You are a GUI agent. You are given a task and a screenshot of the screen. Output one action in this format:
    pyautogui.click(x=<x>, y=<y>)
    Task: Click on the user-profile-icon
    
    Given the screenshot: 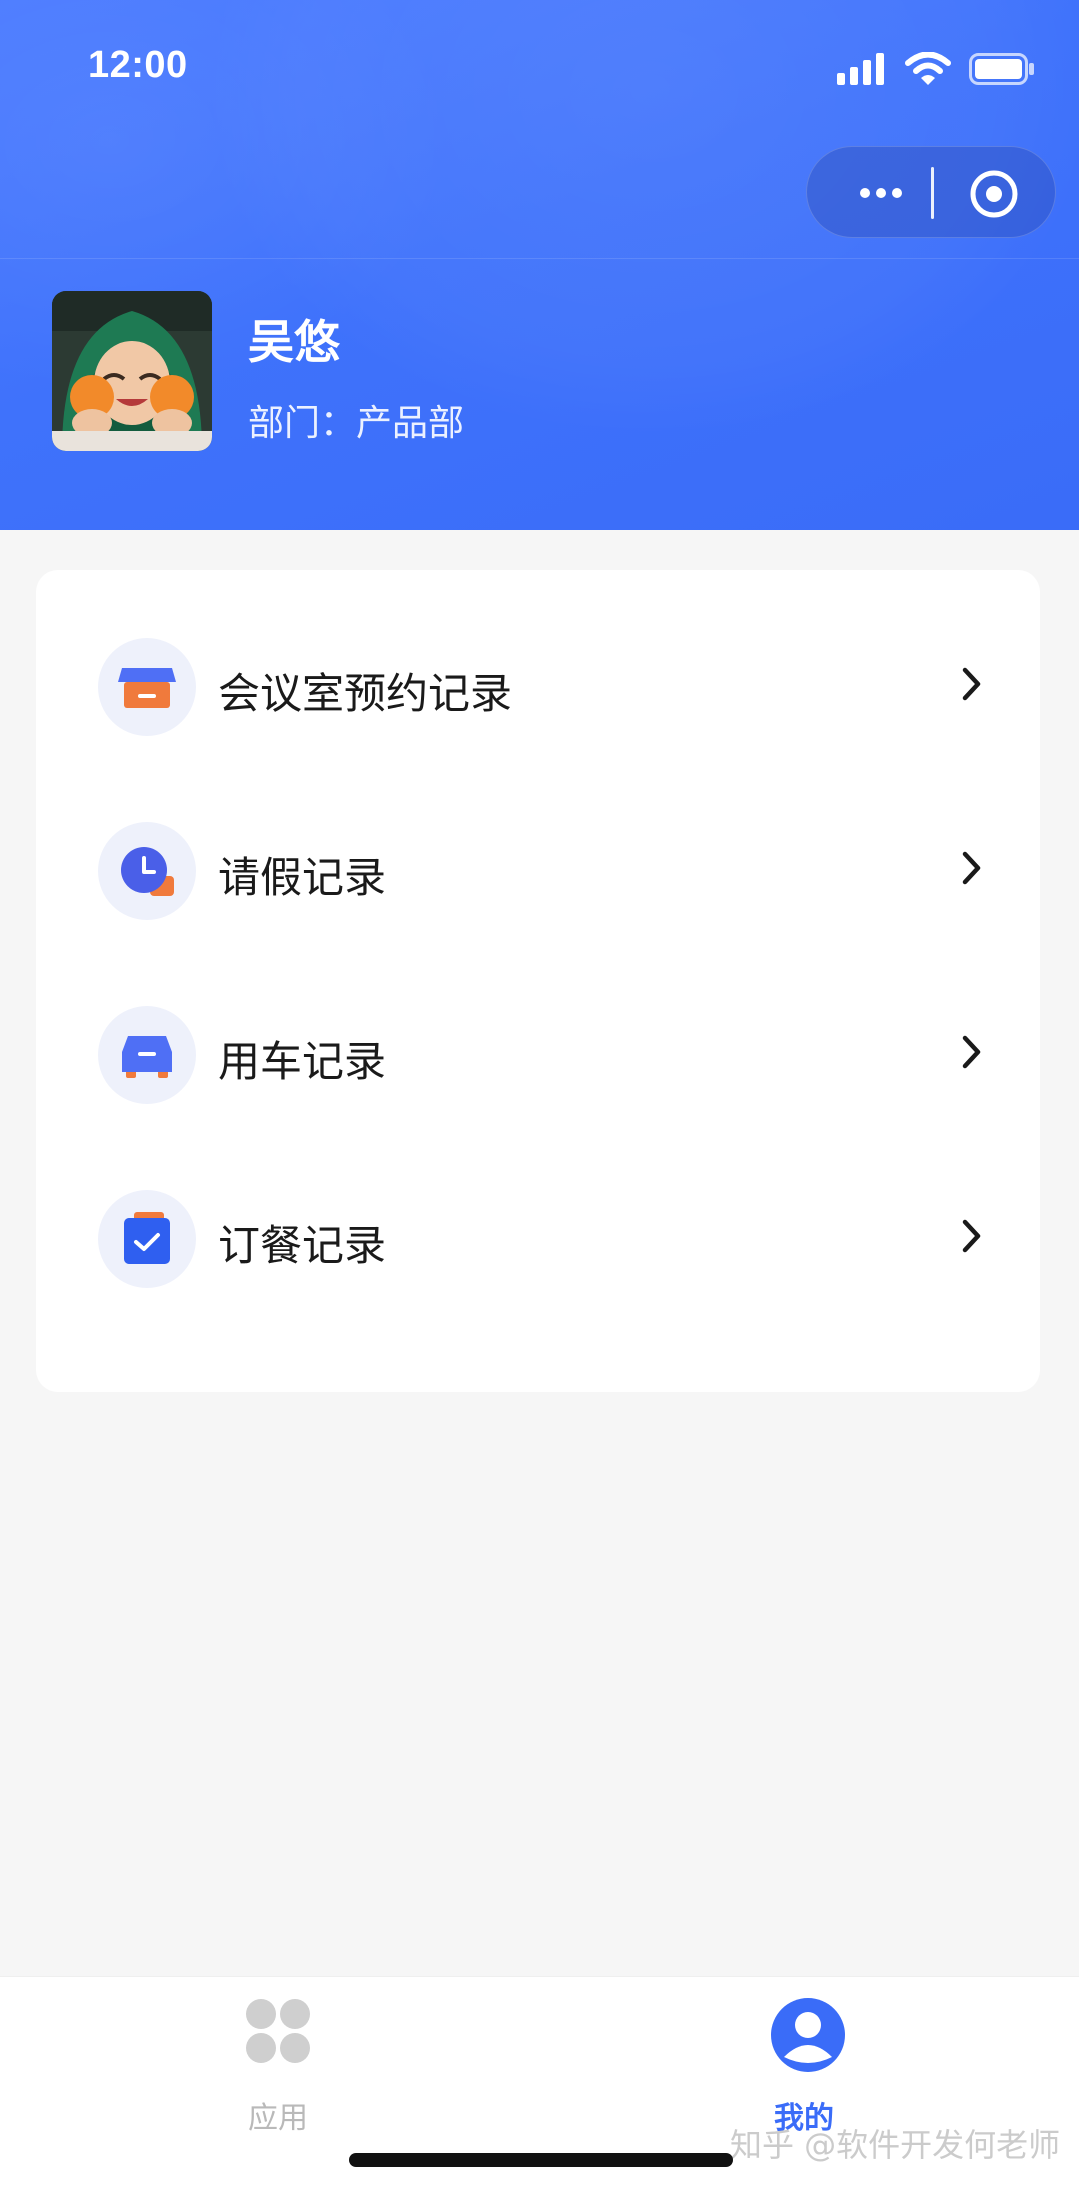 What is the action you would take?
    pyautogui.click(x=808, y=2035)
    